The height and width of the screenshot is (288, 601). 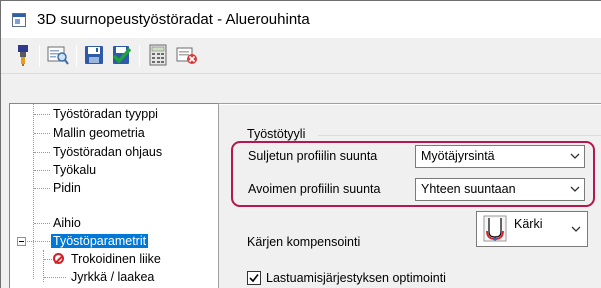 I want to click on group-title: Työstötyyli, so click(x=276, y=134).